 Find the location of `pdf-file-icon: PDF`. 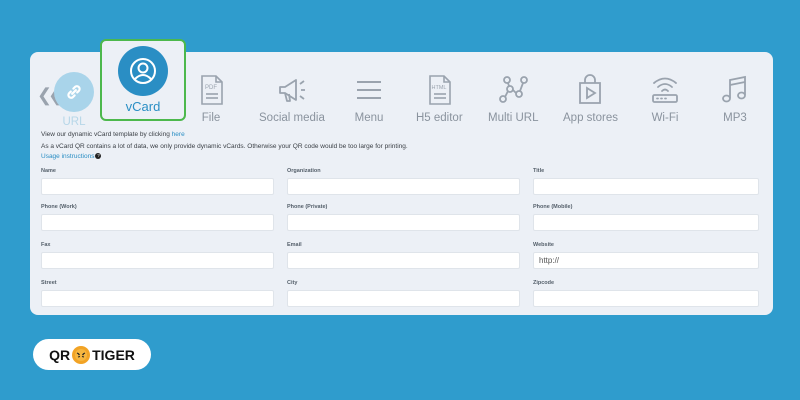

pdf-file-icon: PDF is located at coordinates (211, 90).